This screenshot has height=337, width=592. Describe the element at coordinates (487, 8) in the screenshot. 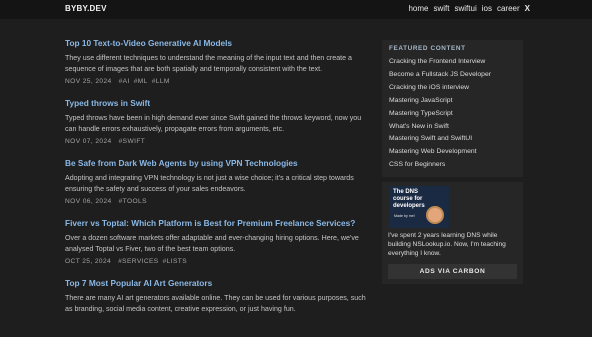

I see `nav-ios: ios` at that location.